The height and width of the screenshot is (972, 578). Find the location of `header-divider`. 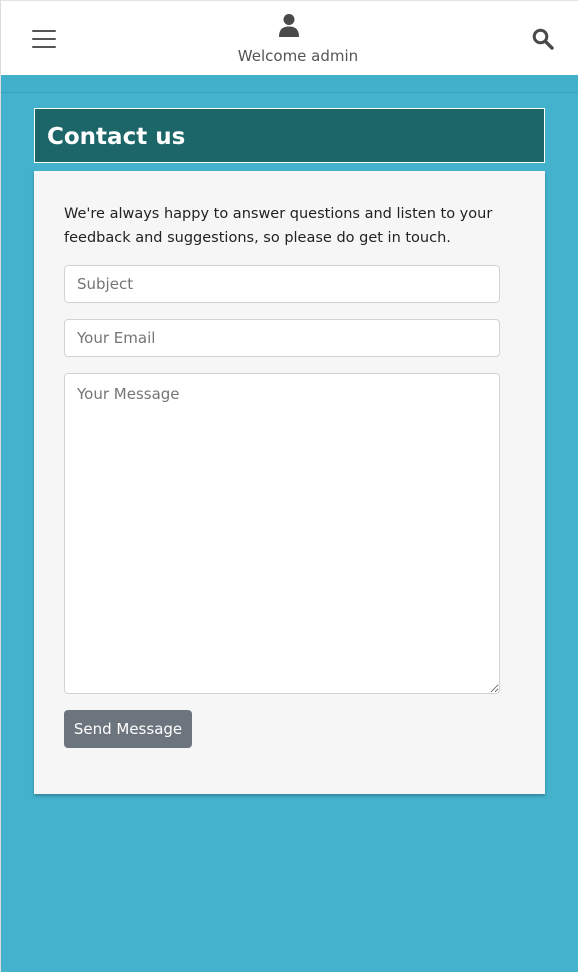

header-divider is located at coordinates (289, 84).